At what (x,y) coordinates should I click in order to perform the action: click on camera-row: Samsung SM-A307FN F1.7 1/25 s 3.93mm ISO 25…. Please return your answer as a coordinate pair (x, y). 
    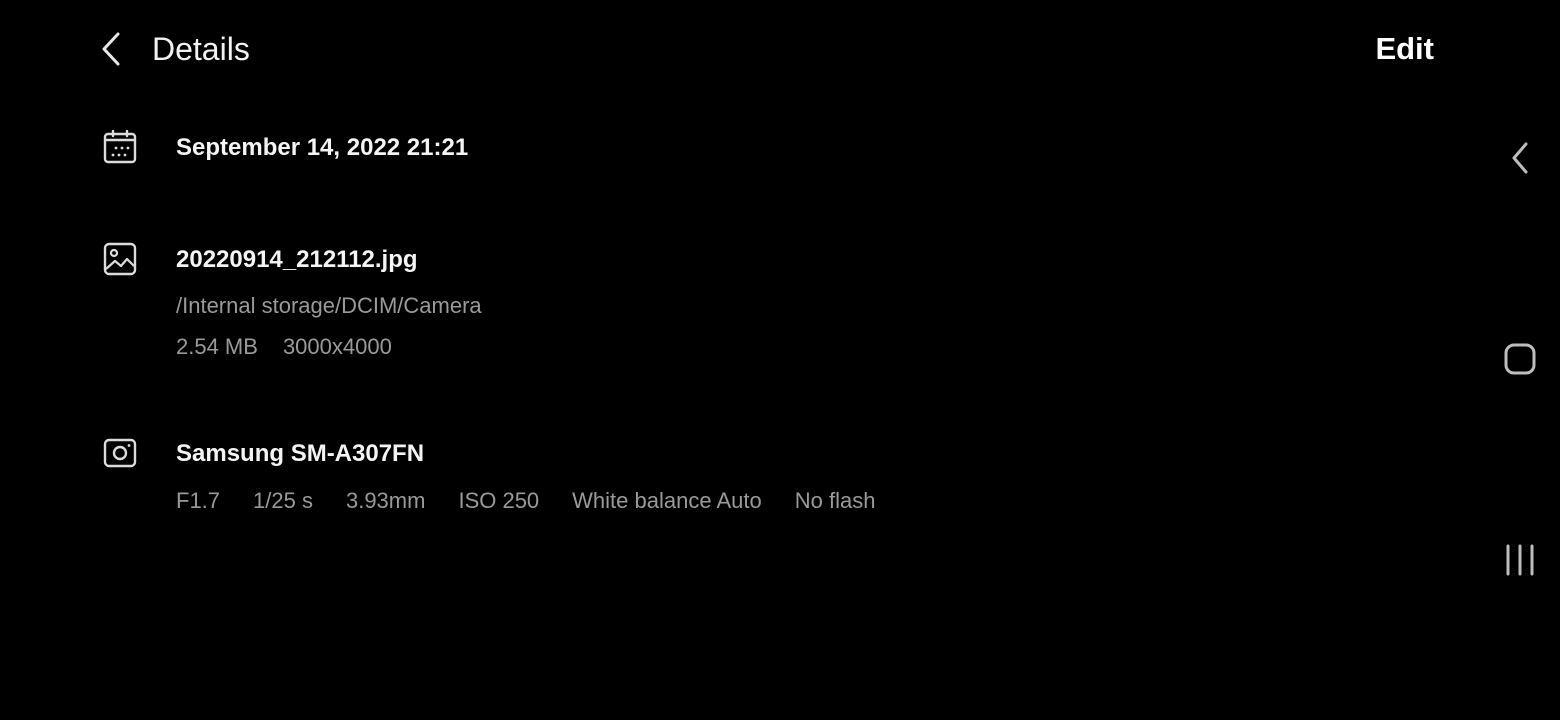
    Looking at the image, I should click on (740, 479).